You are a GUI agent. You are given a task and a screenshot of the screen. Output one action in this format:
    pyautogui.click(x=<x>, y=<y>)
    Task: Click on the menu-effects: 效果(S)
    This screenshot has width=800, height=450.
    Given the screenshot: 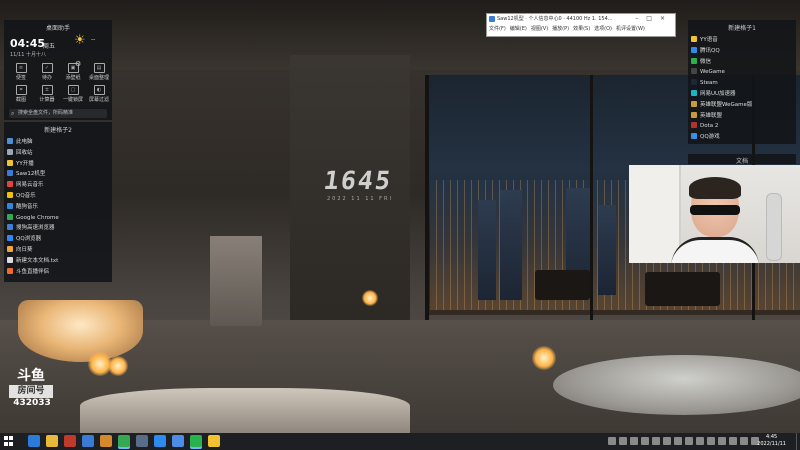 What is the action you would take?
    pyautogui.click(x=581, y=29)
    